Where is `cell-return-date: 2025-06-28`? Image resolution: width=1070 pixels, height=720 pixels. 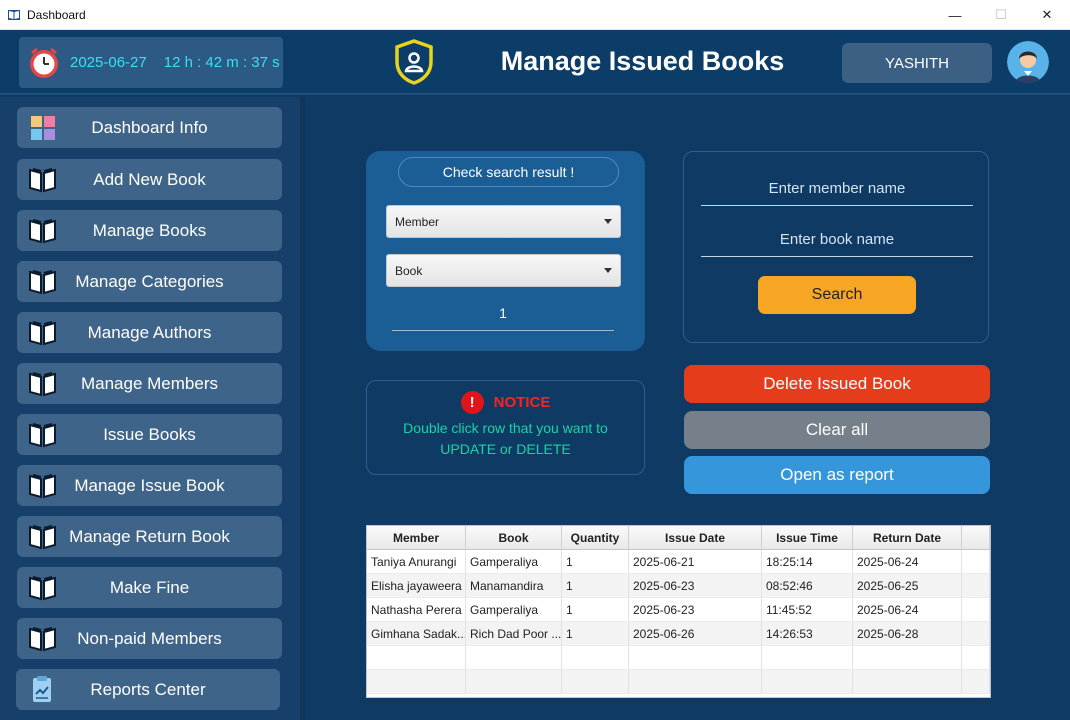 cell-return-date: 2025-06-28 is located at coordinates (907, 633).